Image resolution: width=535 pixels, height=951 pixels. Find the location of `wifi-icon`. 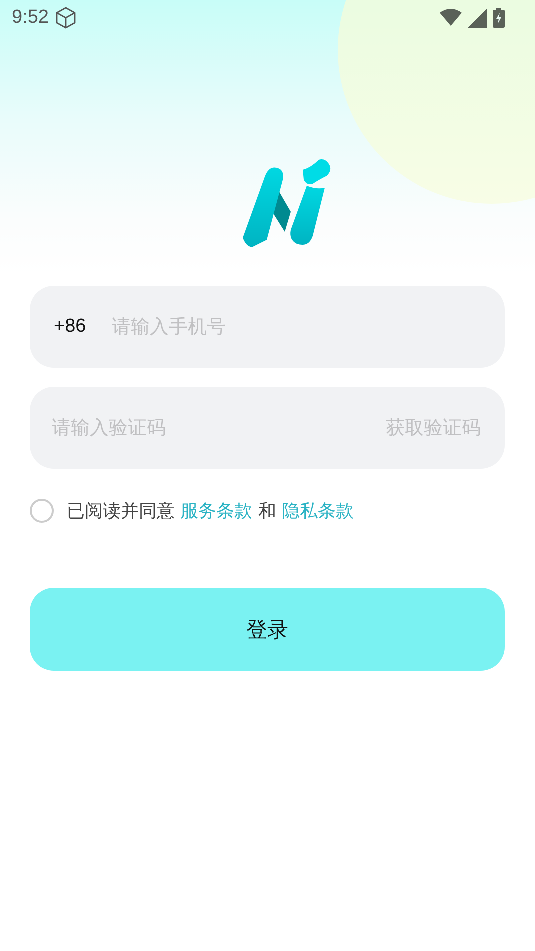

wifi-icon is located at coordinates (451, 18).